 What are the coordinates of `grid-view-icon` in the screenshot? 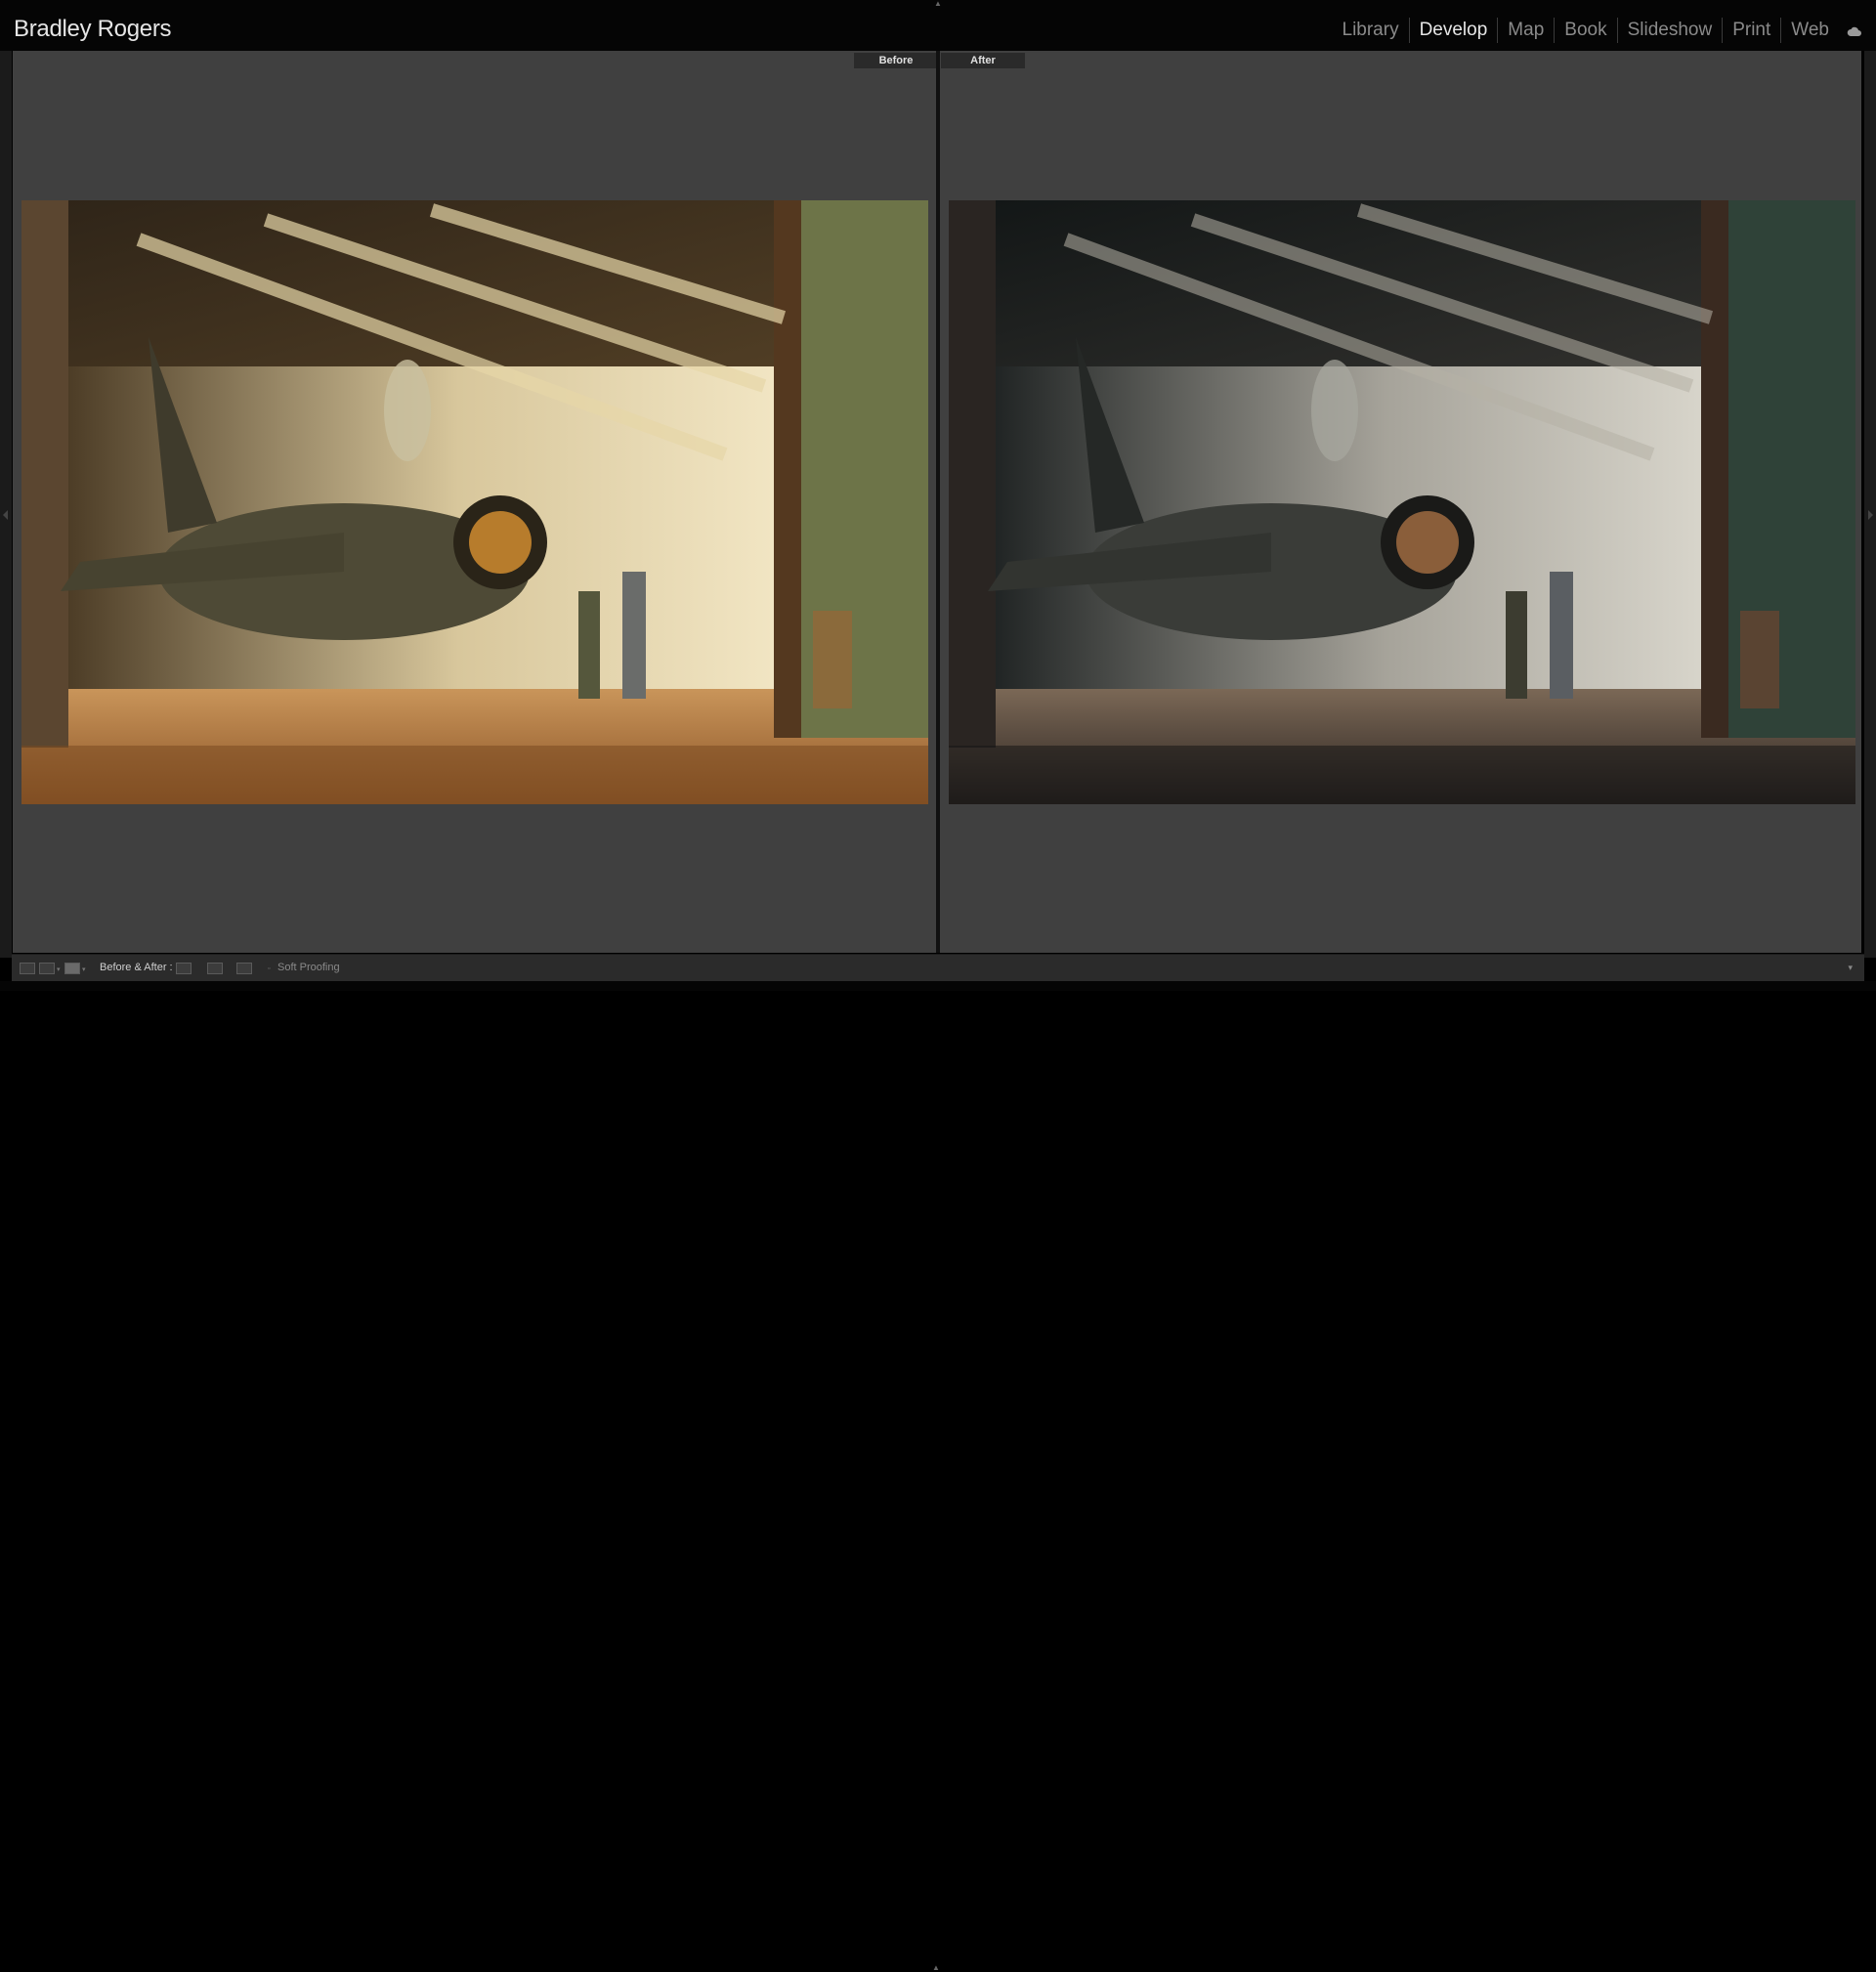 It's located at (47, 968).